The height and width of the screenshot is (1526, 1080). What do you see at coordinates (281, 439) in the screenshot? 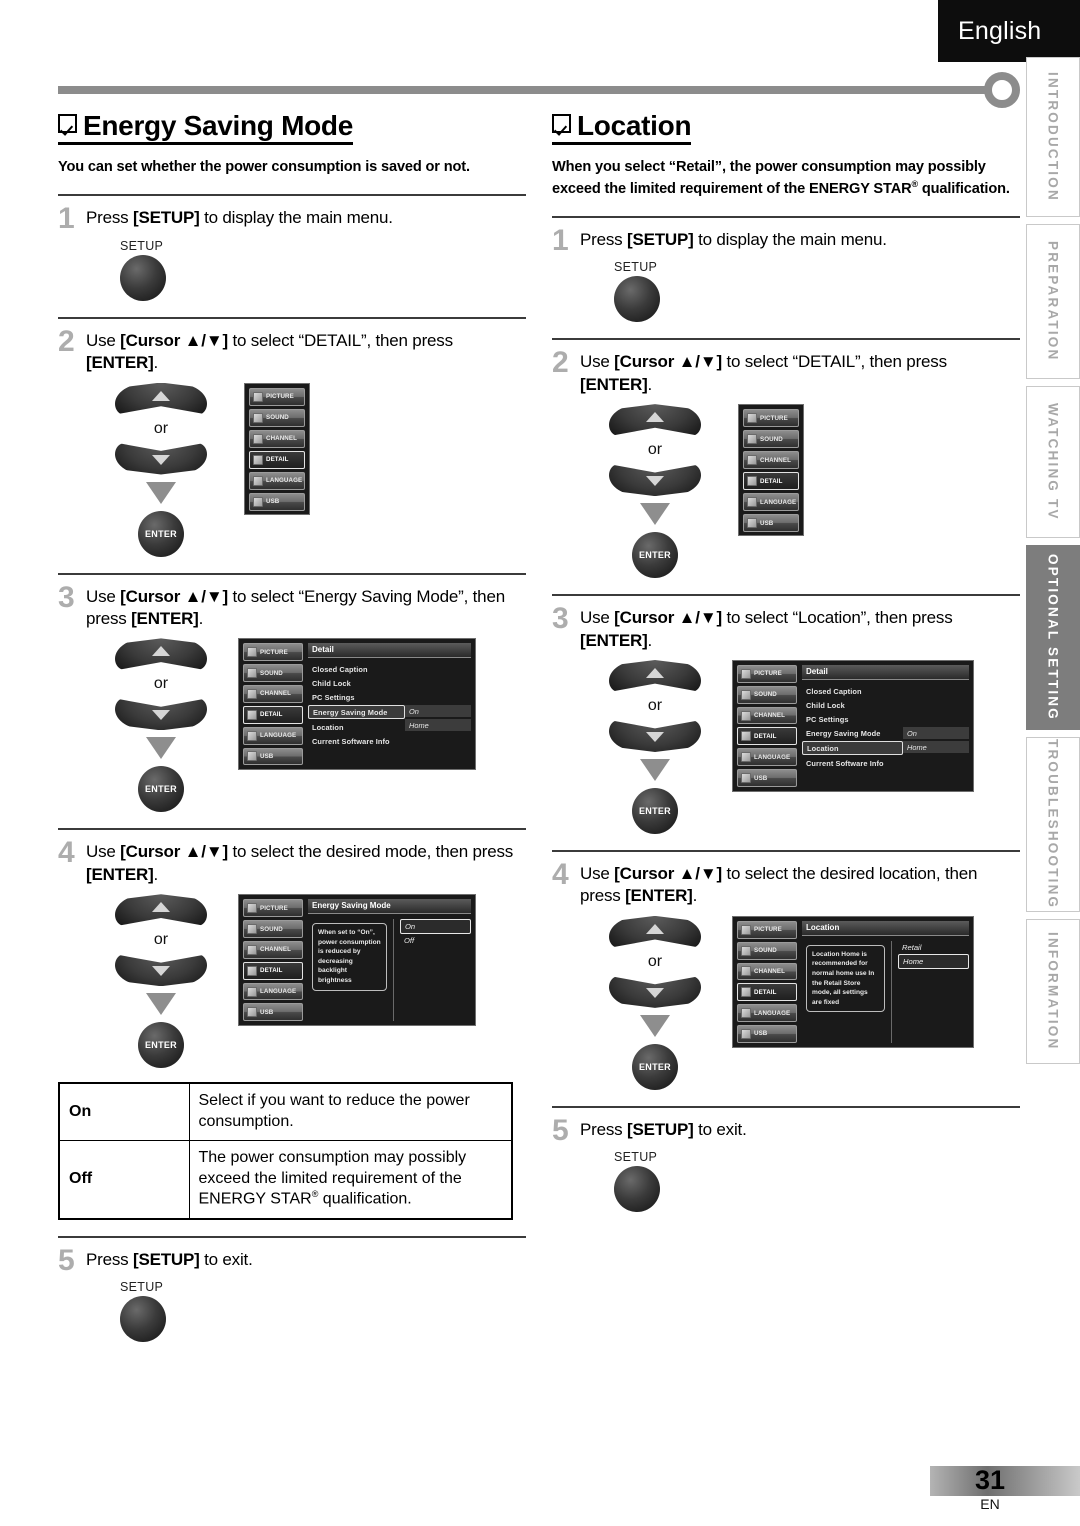
I see `osd-menu-item-label: CHANNEL` at bounding box center [281, 439].